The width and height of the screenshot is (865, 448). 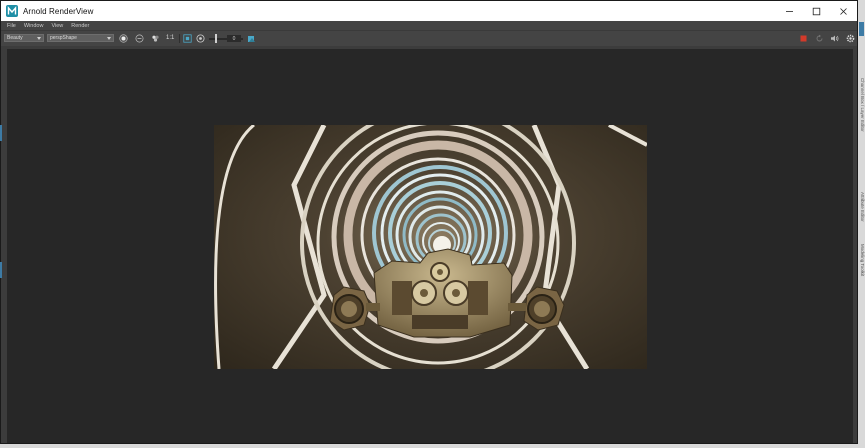 What do you see at coordinates (170, 38) in the screenshot?
I see `ratio-1-1-button: 1:1` at bounding box center [170, 38].